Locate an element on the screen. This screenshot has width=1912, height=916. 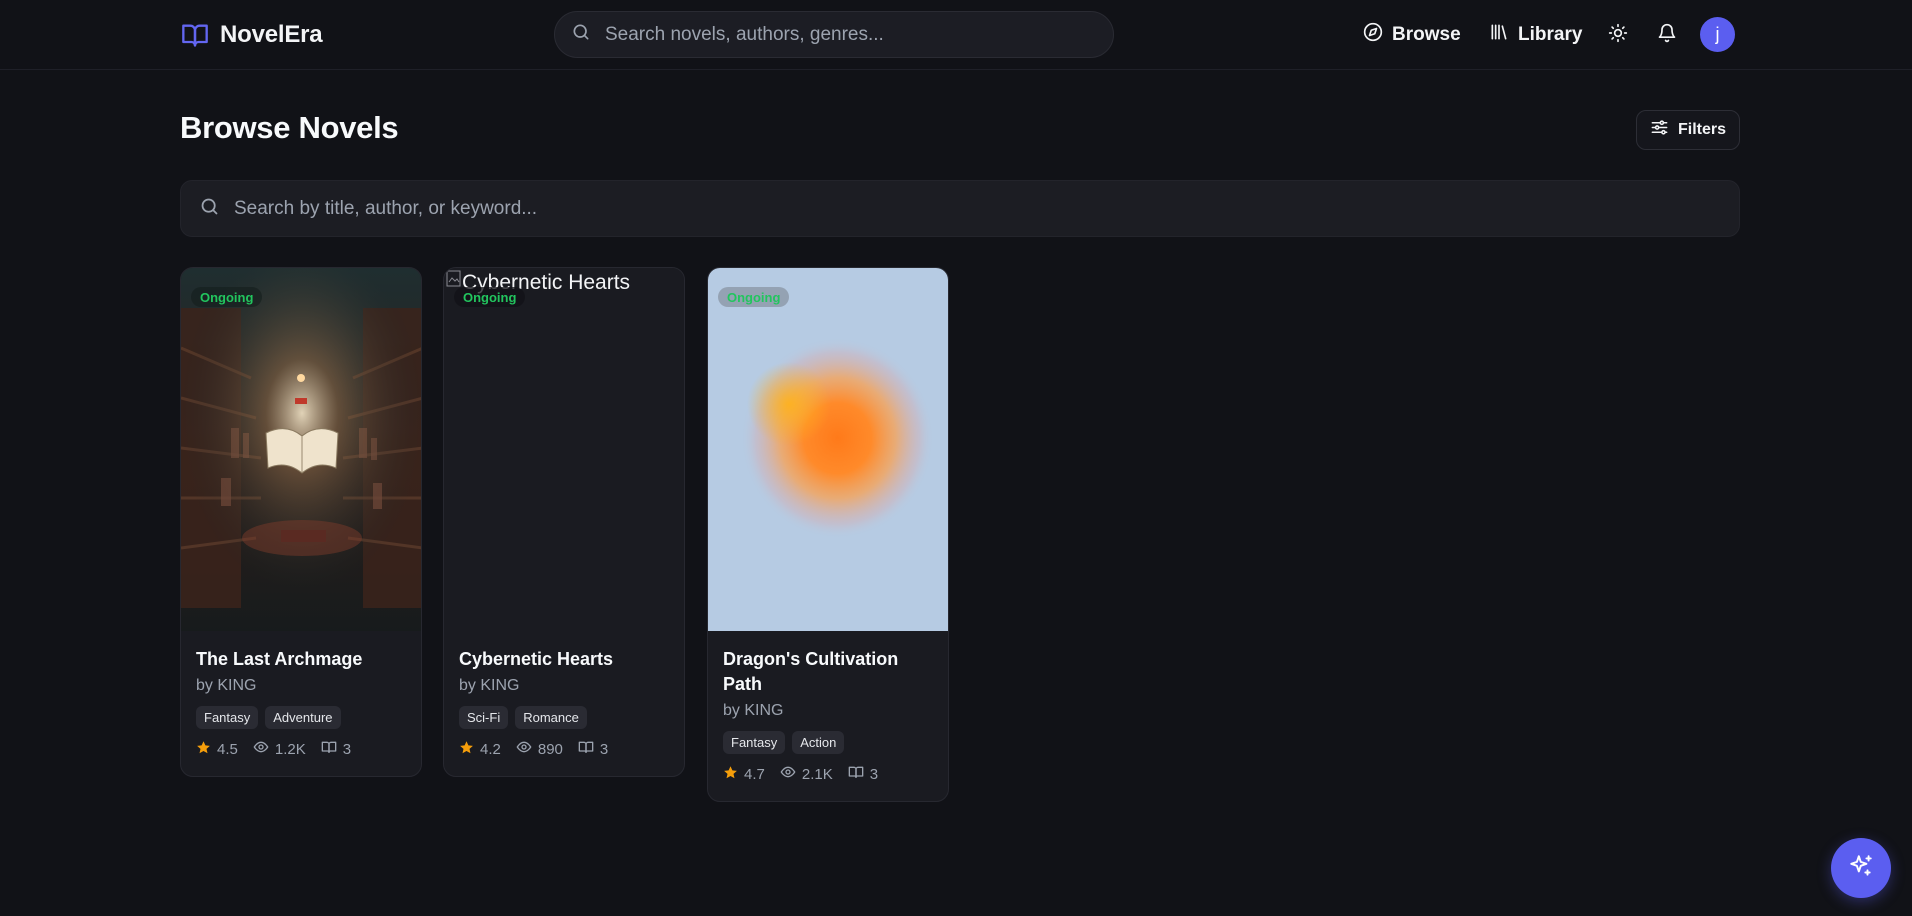
filters-button: Filters is located at coordinates (1688, 130).